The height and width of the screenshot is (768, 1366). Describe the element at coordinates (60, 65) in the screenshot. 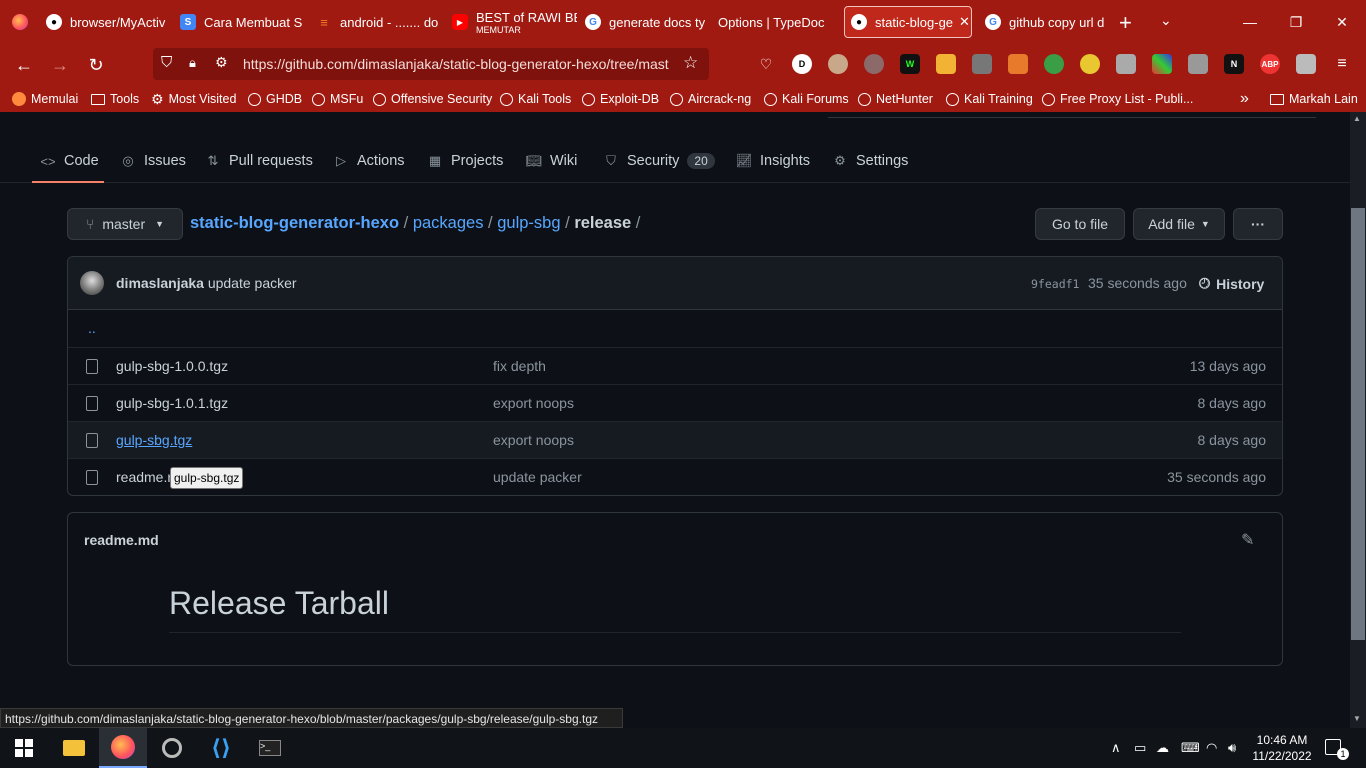

I see `forward-icon: →` at that location.